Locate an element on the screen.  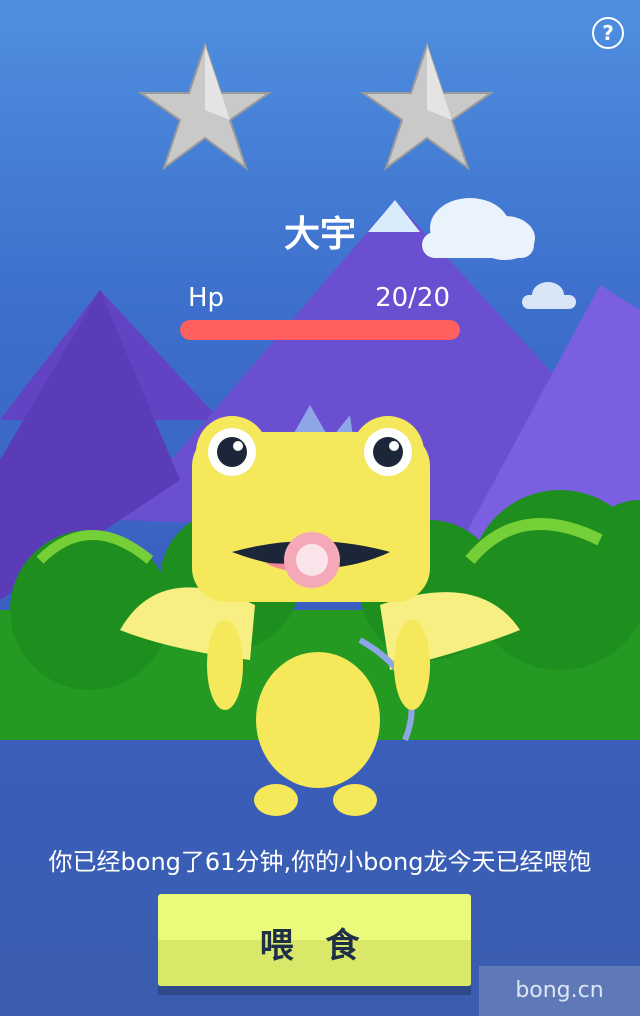
help-button: ? is located at coordinates (608, 33).